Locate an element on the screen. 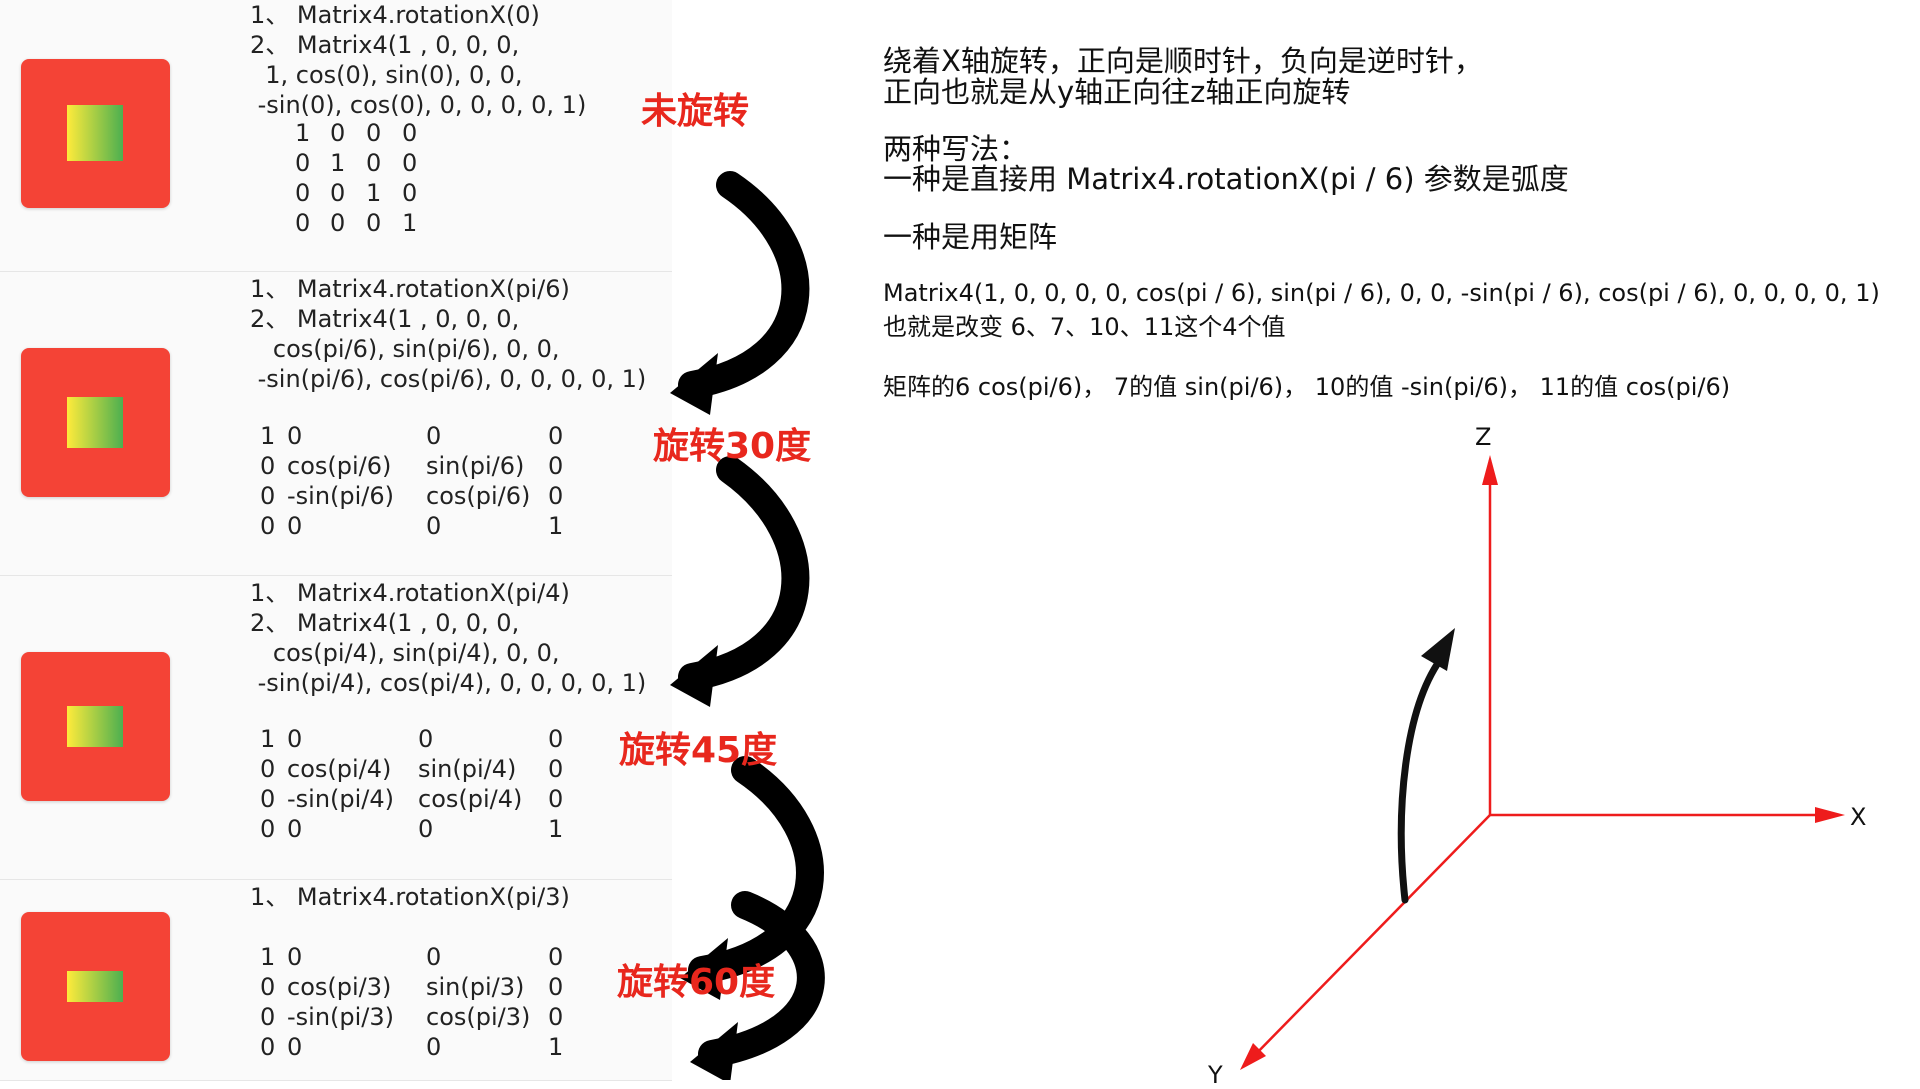 The width and height of the screenshot is (1920, 1089). rotation-label: 旋转30度 is located at coordinates (732, 446).